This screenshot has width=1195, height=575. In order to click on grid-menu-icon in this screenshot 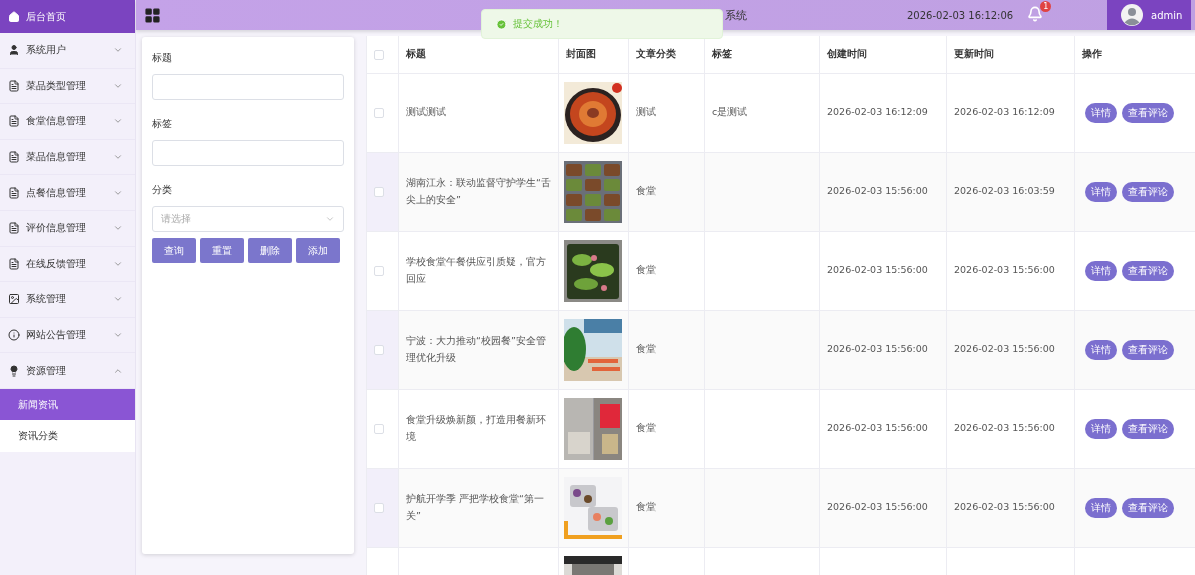, I will do `click(152, 15)`.